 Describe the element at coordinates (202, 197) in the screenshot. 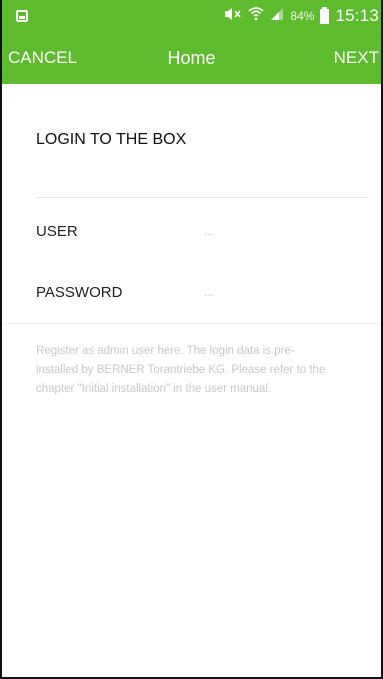

I see `section-divider` at that location.